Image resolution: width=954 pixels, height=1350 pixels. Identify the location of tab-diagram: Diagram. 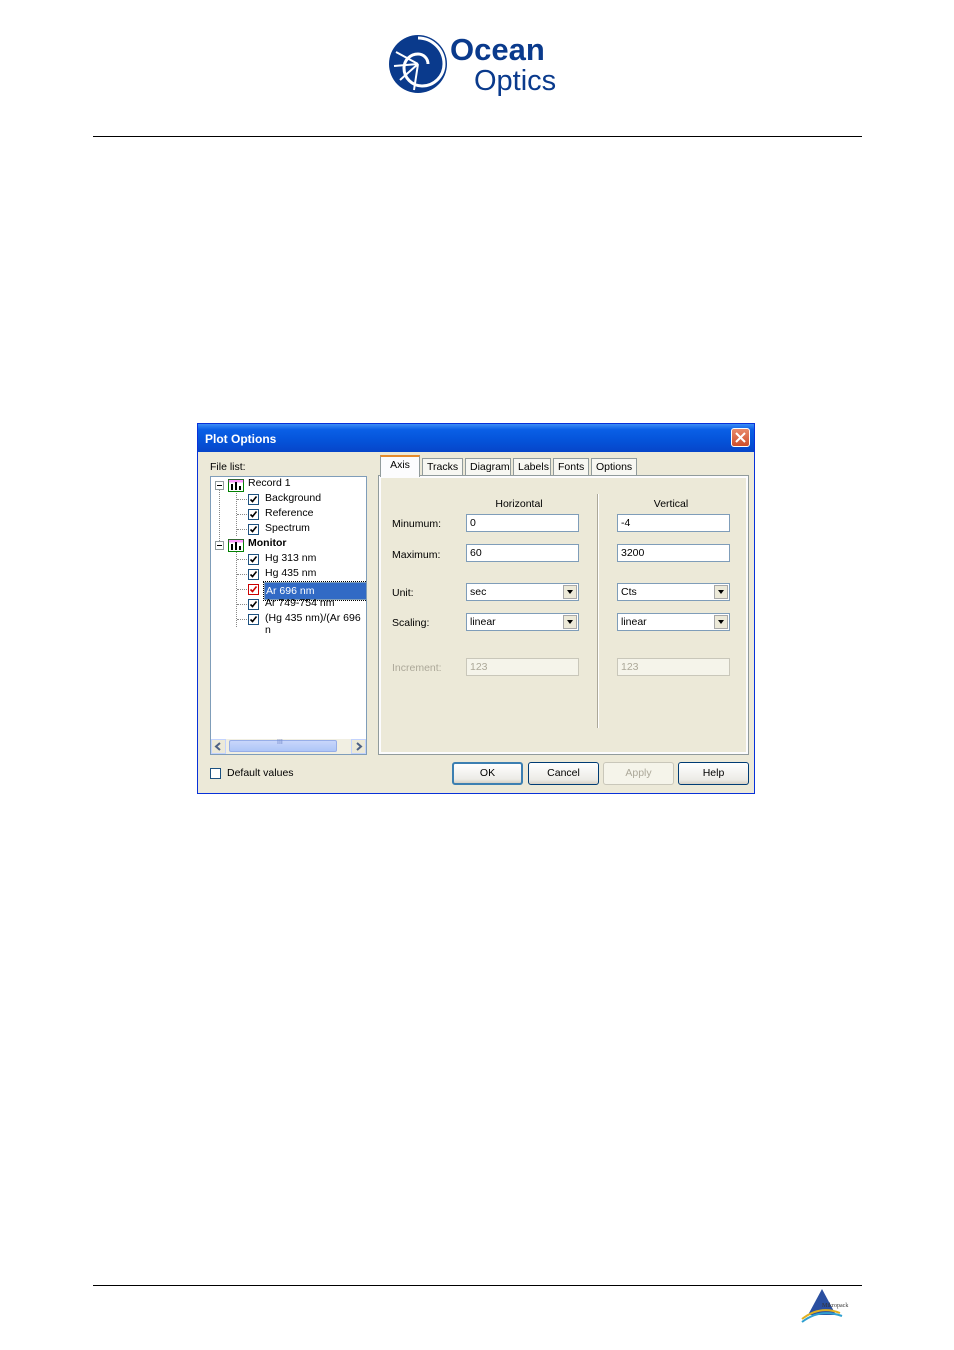
(488, 466).